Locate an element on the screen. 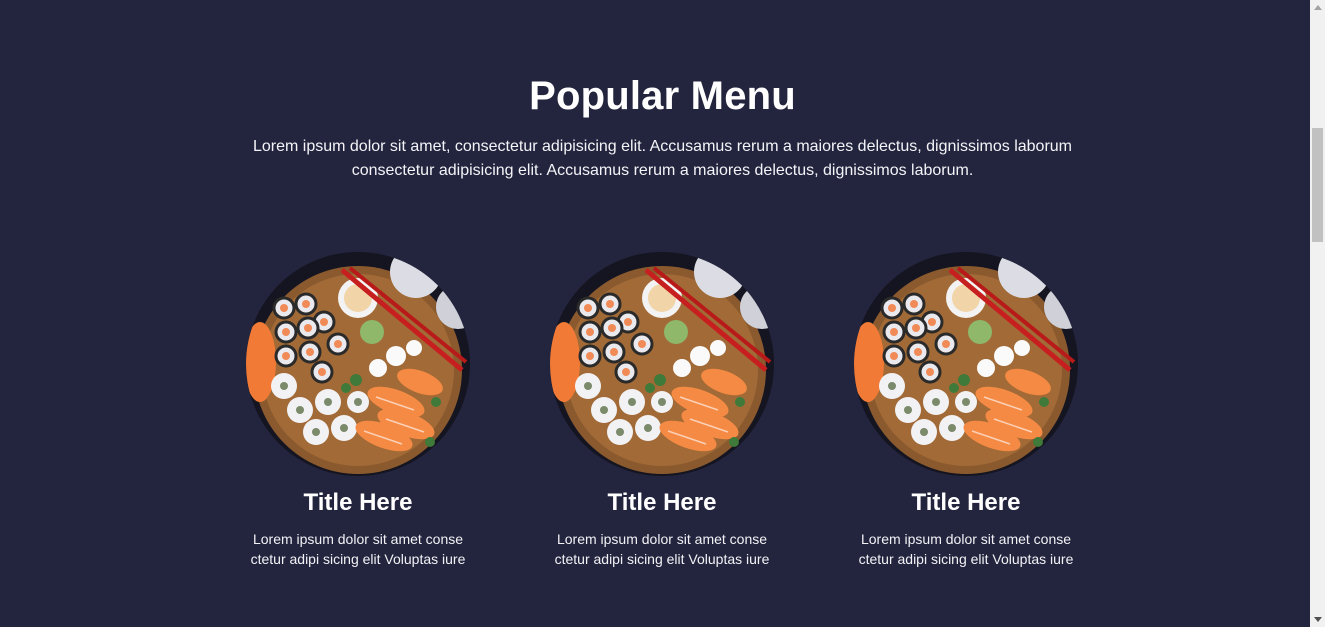  triangle-down-icon is located at coordinates (1317, 619).